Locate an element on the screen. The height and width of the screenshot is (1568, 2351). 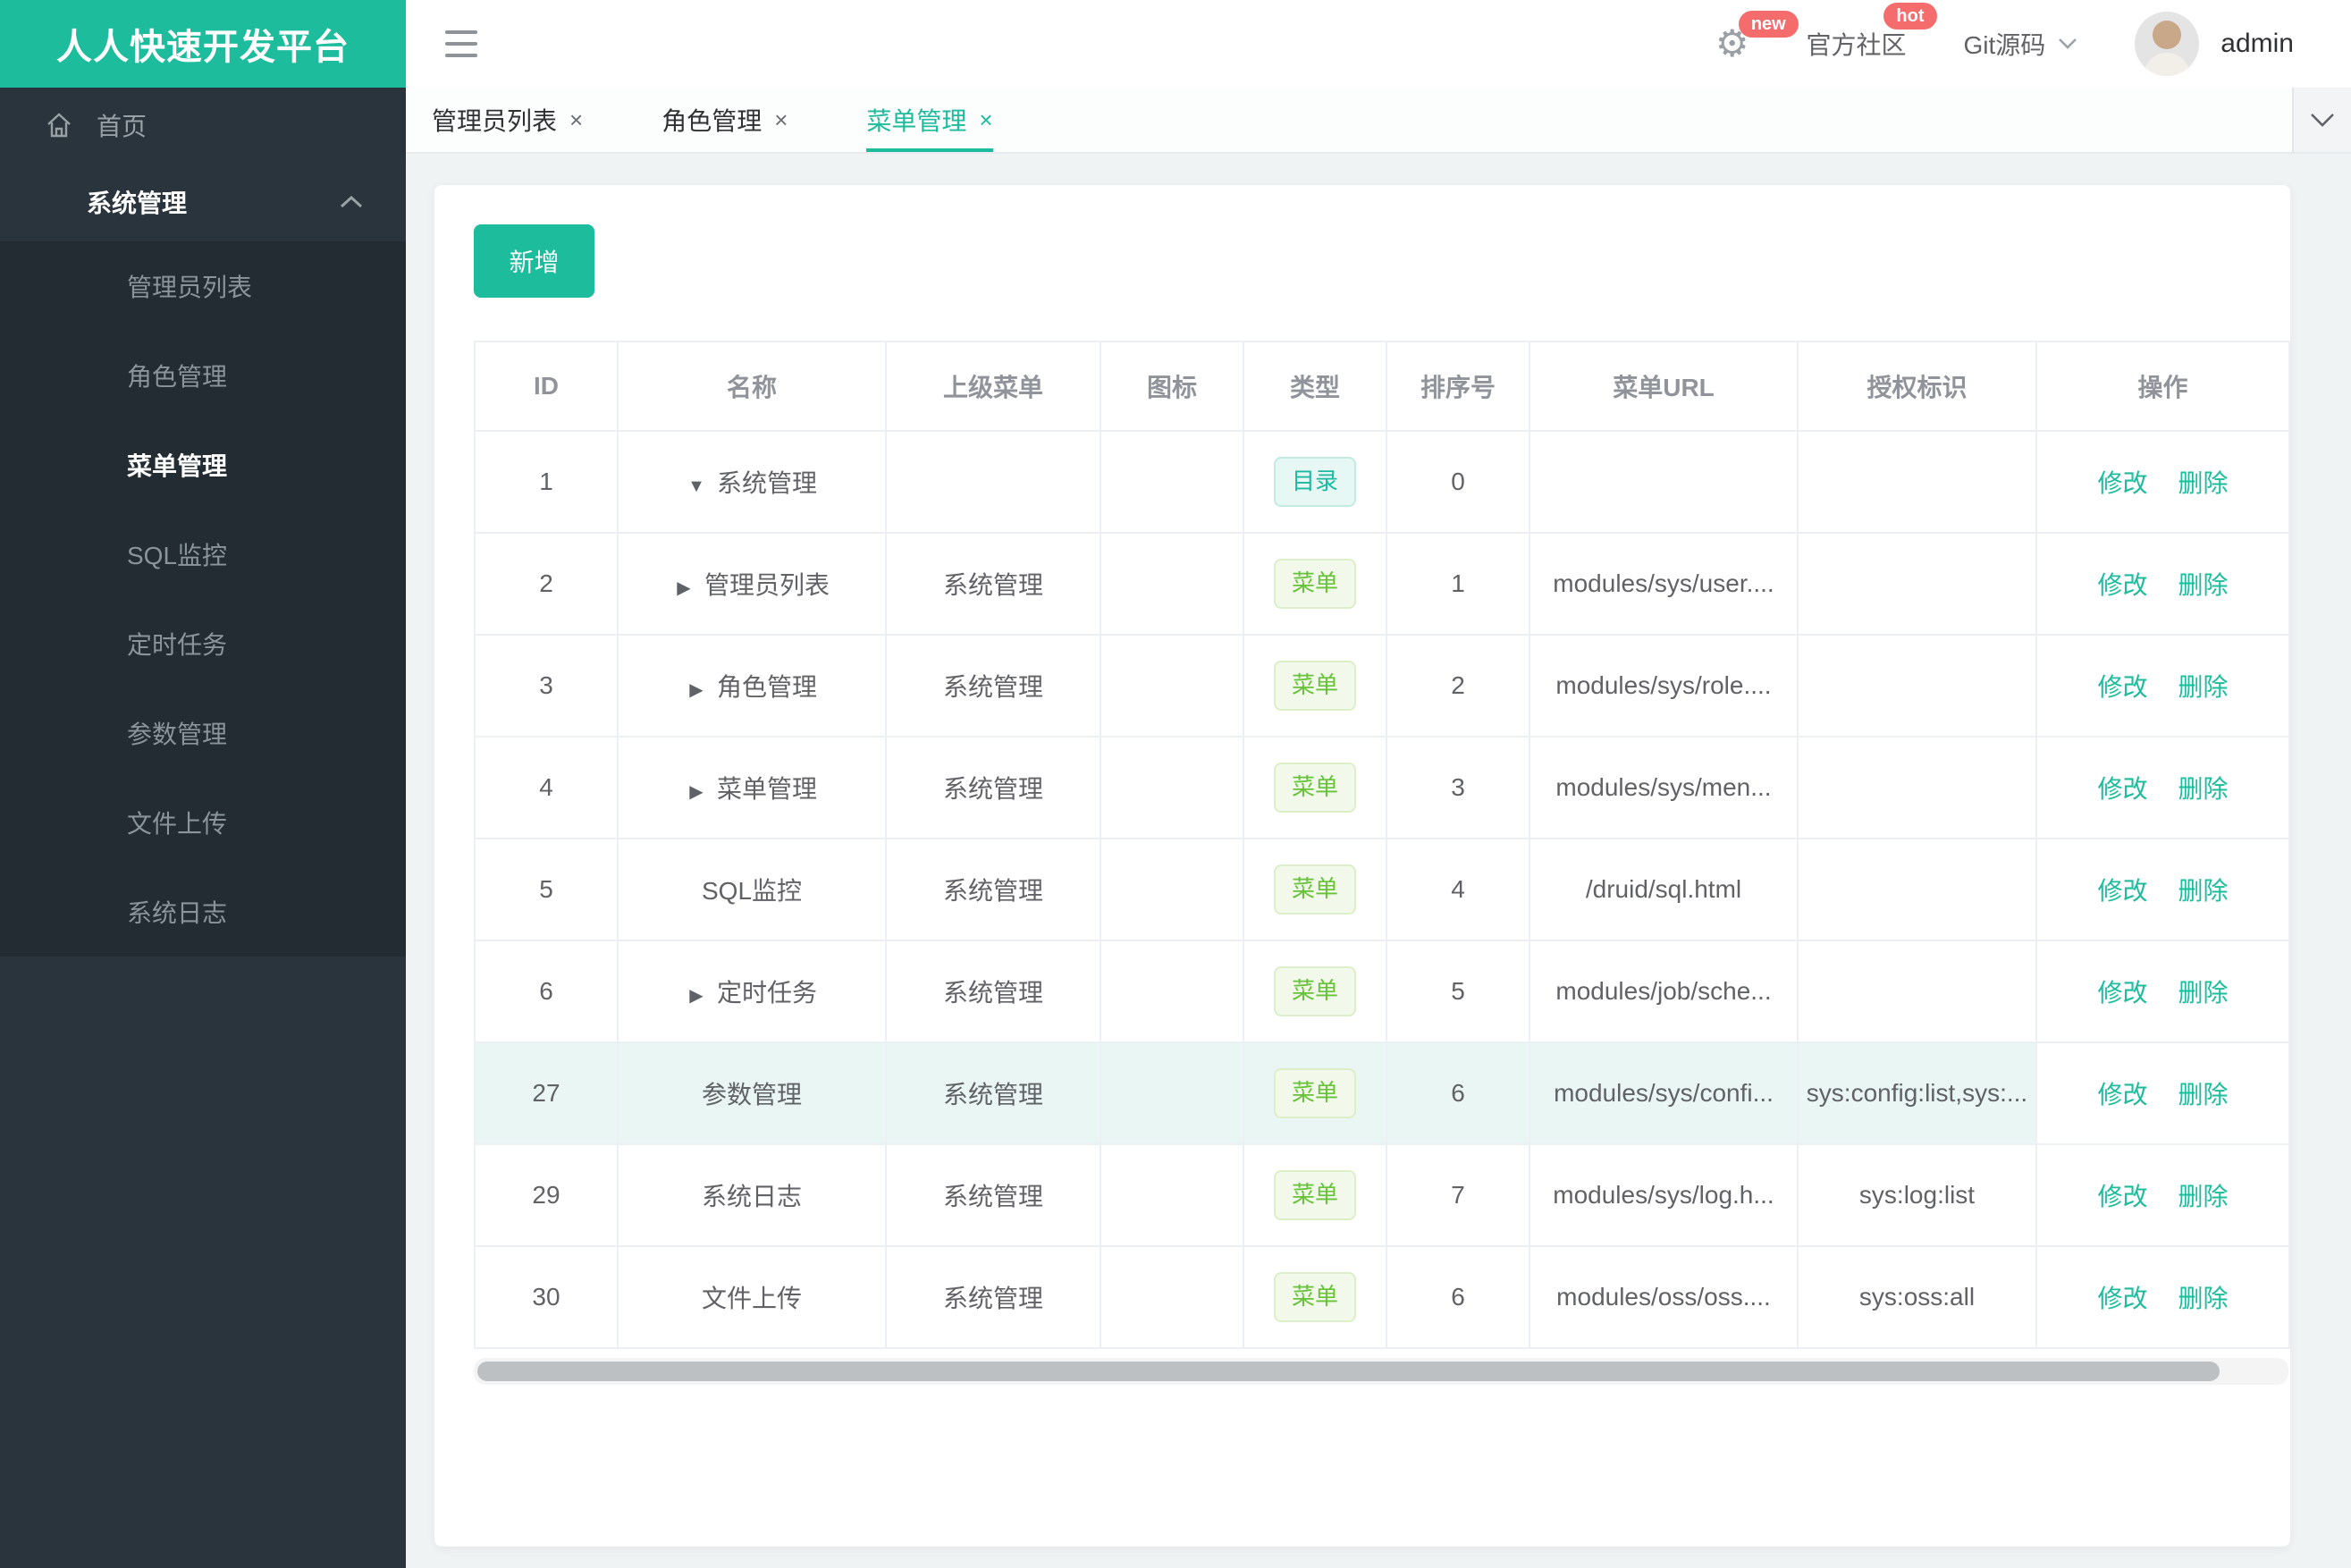
chevron-down-icon is located at coordinates (2067, 44).